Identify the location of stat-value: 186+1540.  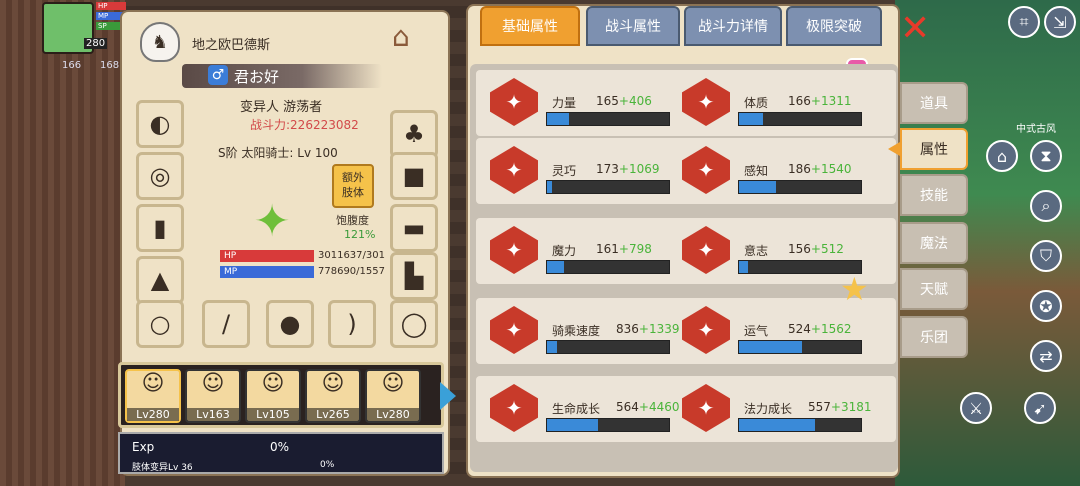
(820, 169).